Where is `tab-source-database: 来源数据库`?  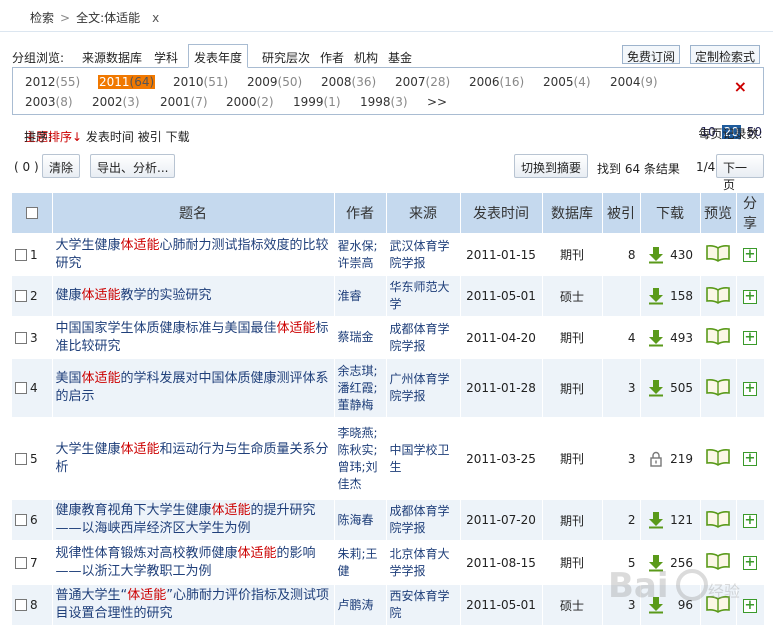 tab-source-database: 来源数据库 is located at coordinates (112, 57).